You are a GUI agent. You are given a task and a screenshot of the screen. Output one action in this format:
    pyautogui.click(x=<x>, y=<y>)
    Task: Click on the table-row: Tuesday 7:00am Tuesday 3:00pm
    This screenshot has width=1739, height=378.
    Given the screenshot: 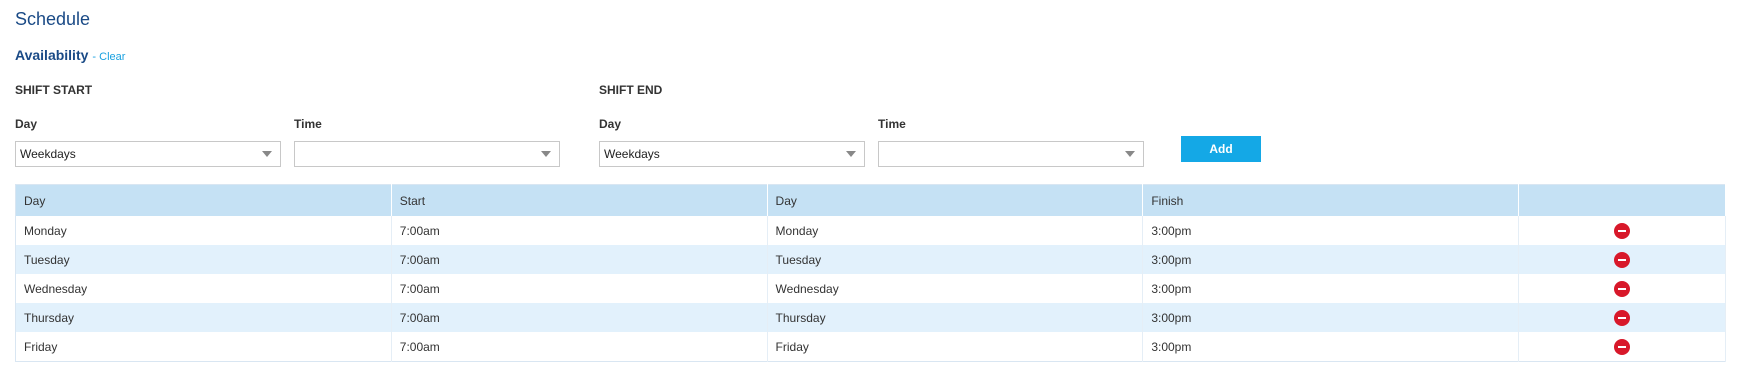 What is the action you would take?
    pyautogui.click(x=870, y=259)
    